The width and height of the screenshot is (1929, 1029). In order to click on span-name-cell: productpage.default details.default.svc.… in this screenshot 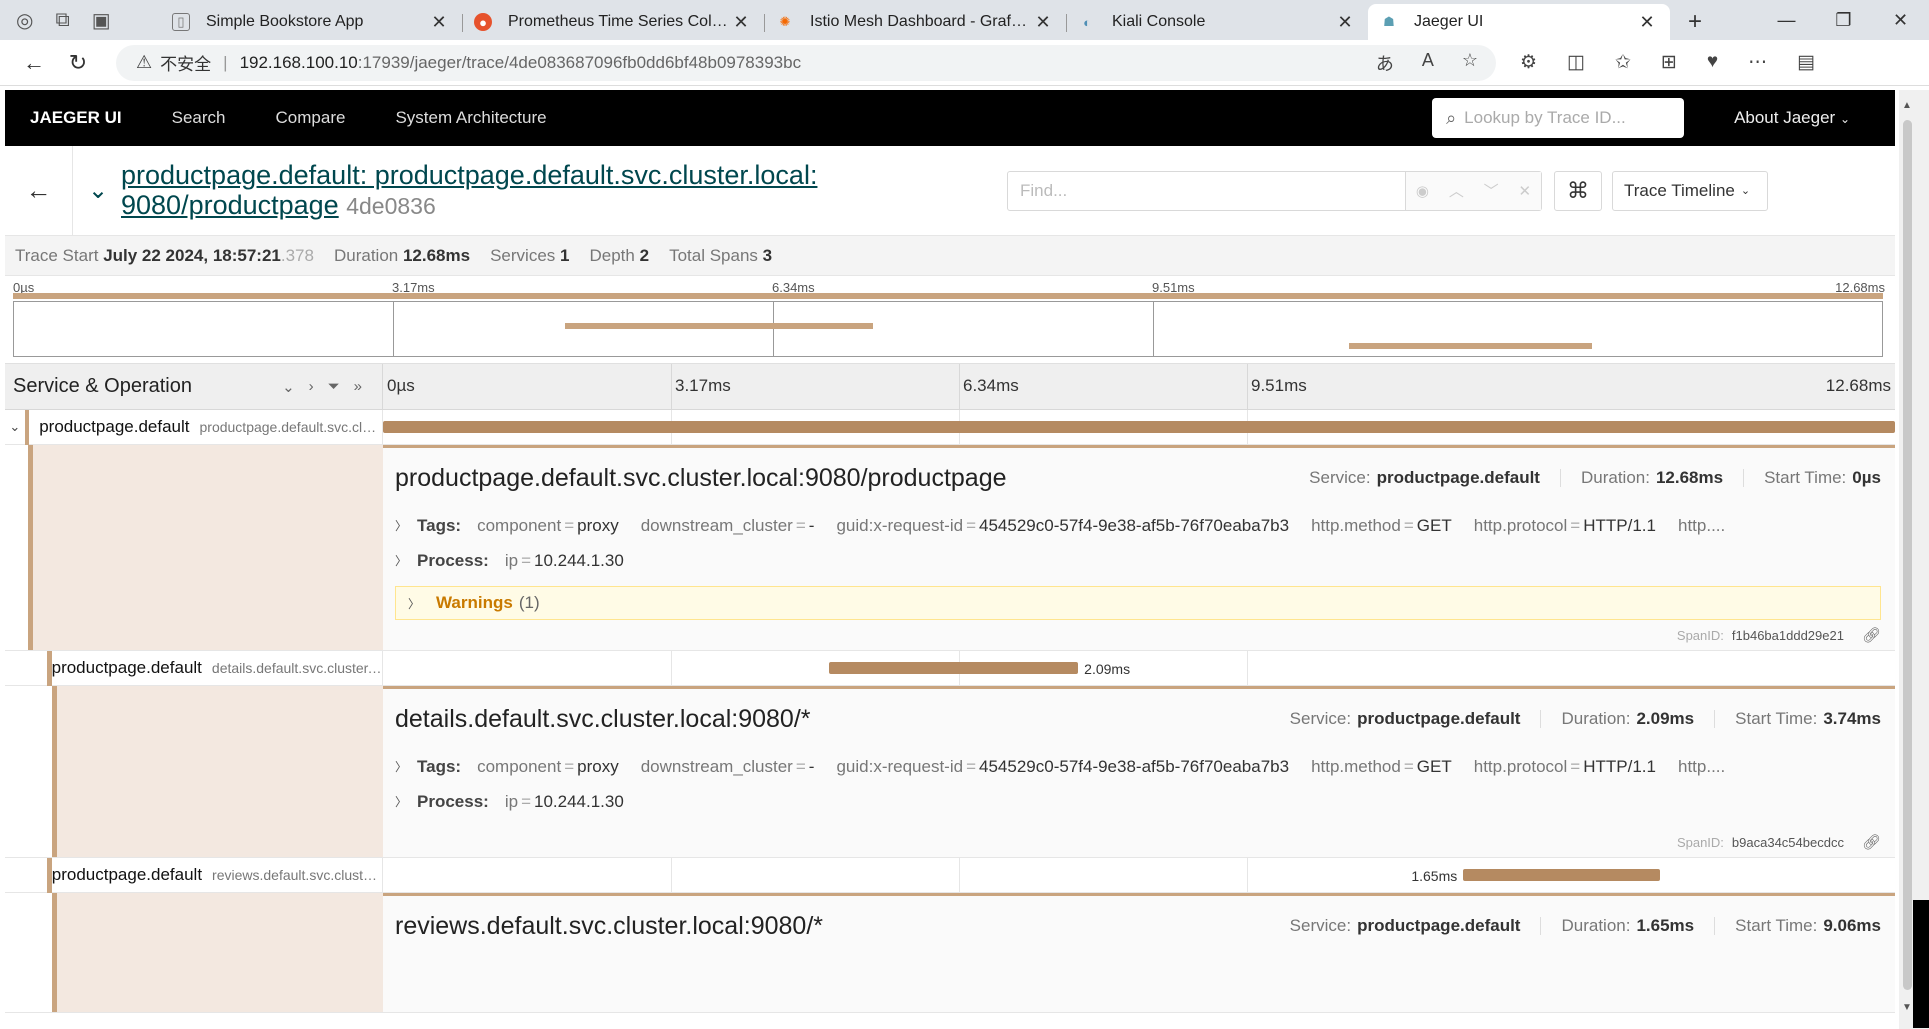, I will do `click(194, 668)`.